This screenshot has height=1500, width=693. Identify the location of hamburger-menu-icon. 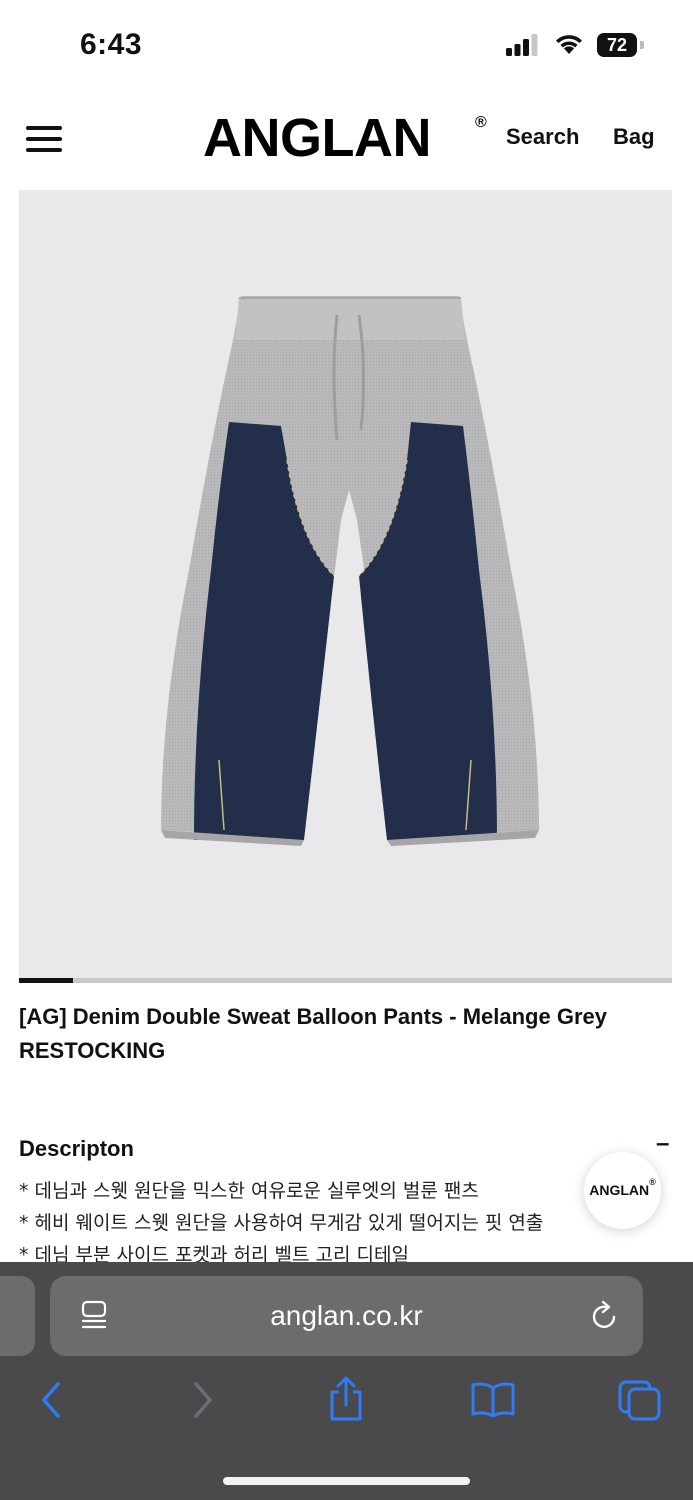
(44, 139).